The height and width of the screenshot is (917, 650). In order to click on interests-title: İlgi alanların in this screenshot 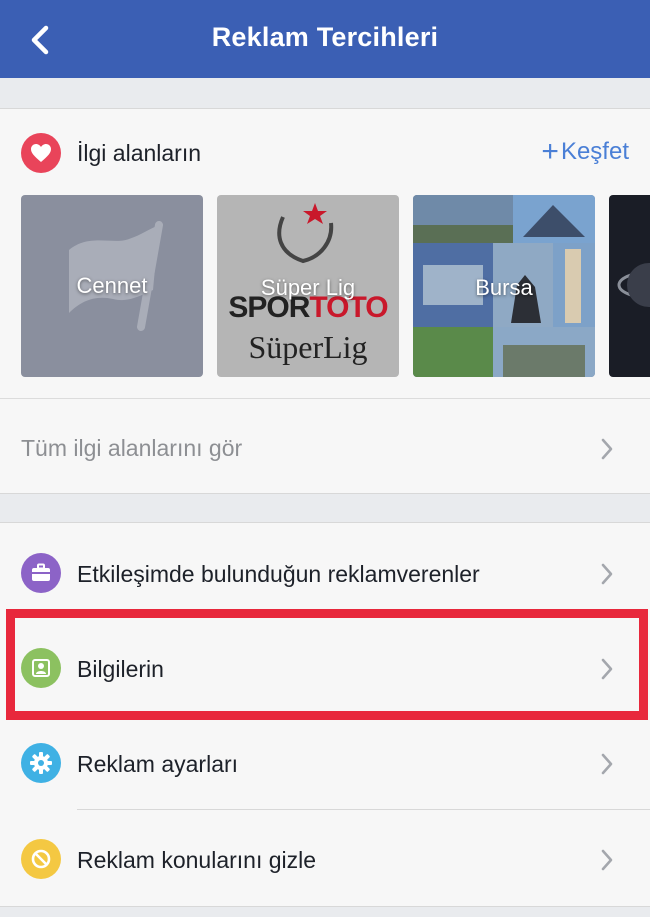, I will do `click(139, 153)`.